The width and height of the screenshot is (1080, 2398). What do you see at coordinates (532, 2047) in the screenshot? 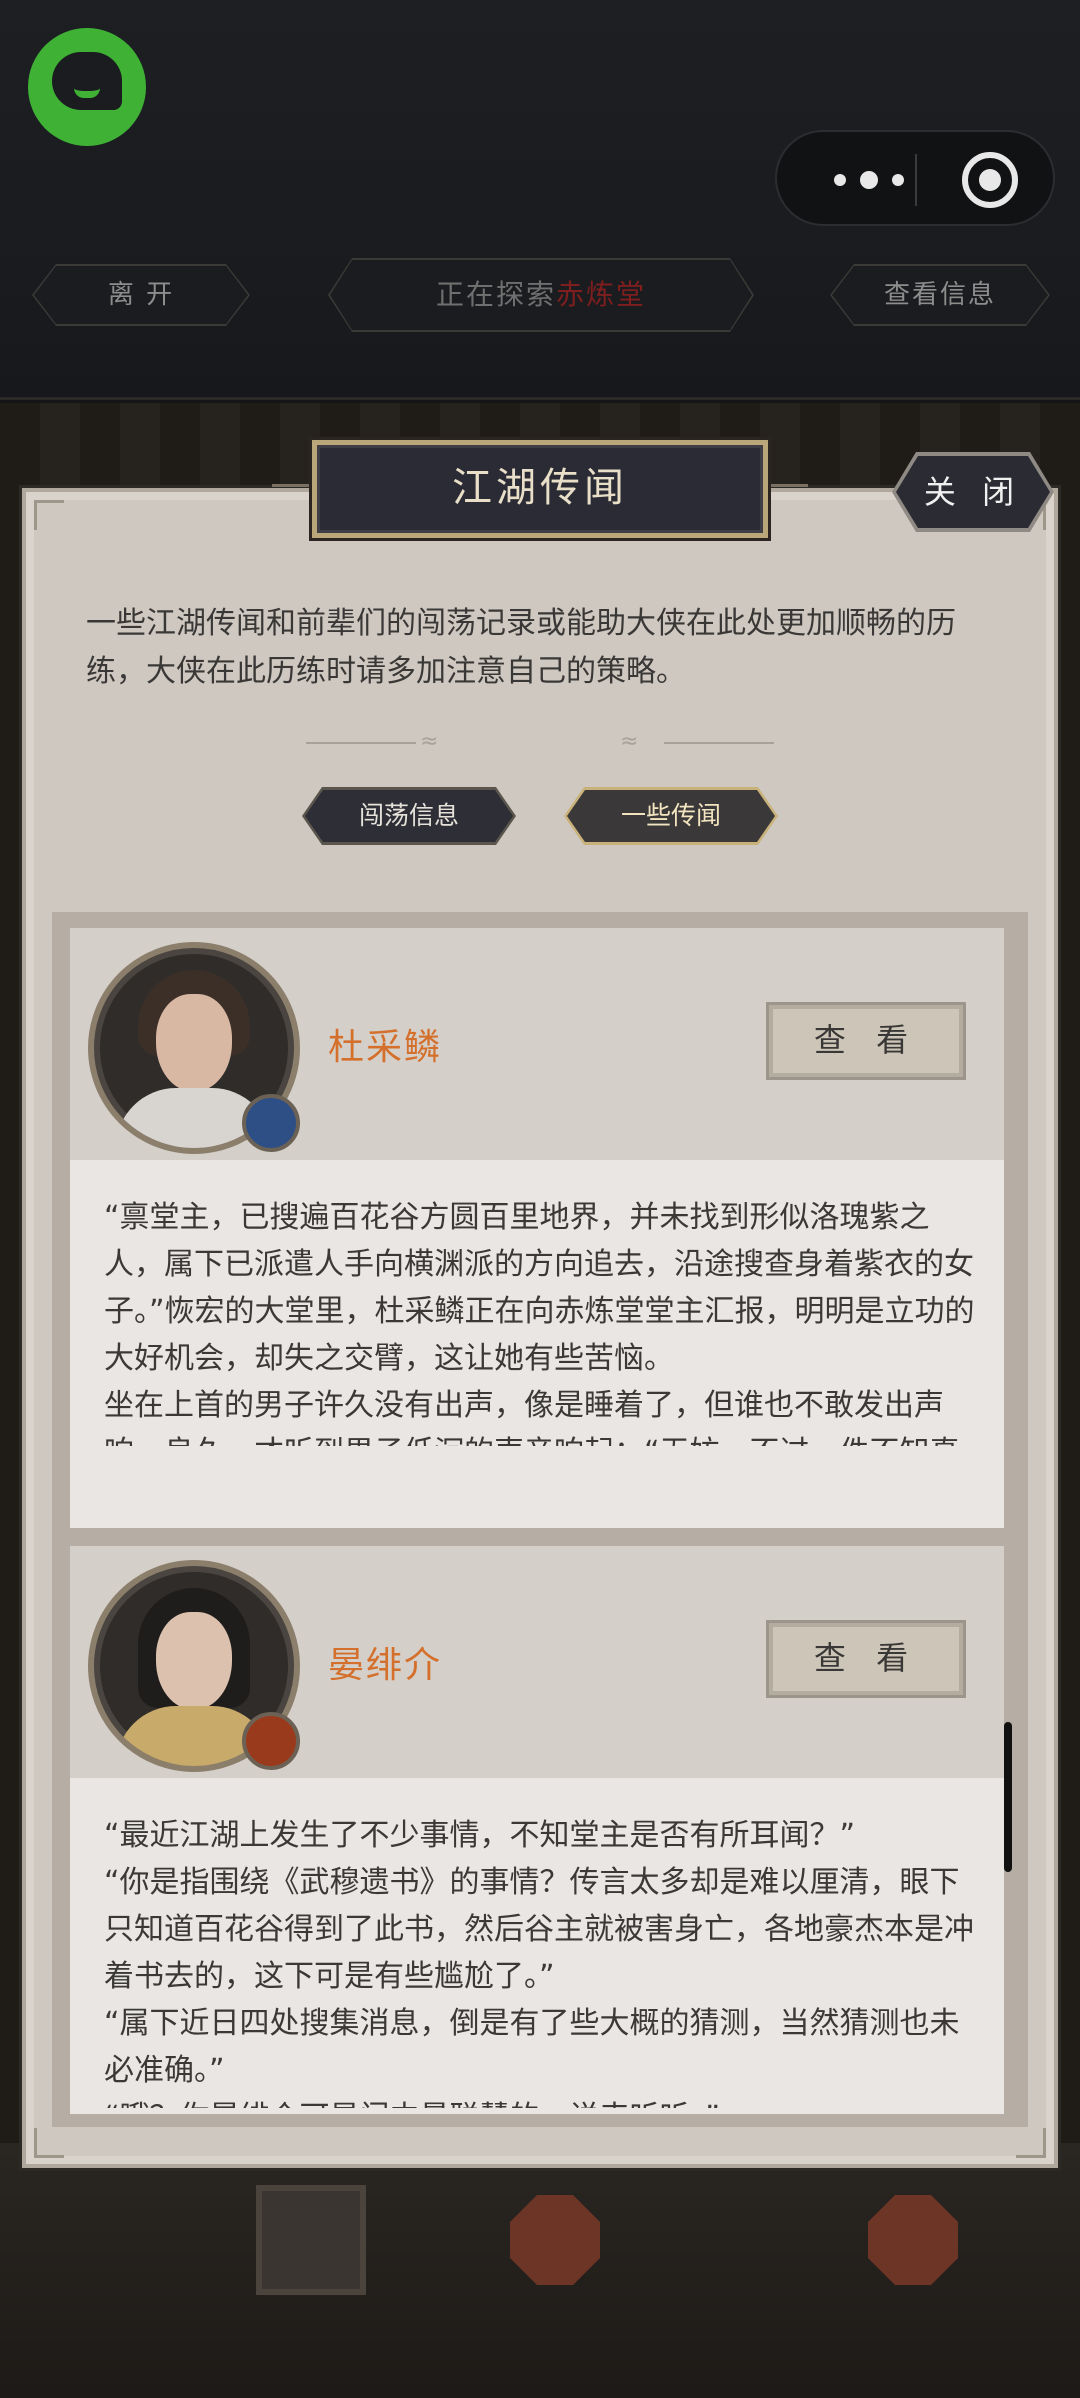
I see `story-paragraph: “属下近日四处搜集消息，倒是有了些大概的猜测，当然猜测也未必准确。”` at bounding box center [532, 2047].